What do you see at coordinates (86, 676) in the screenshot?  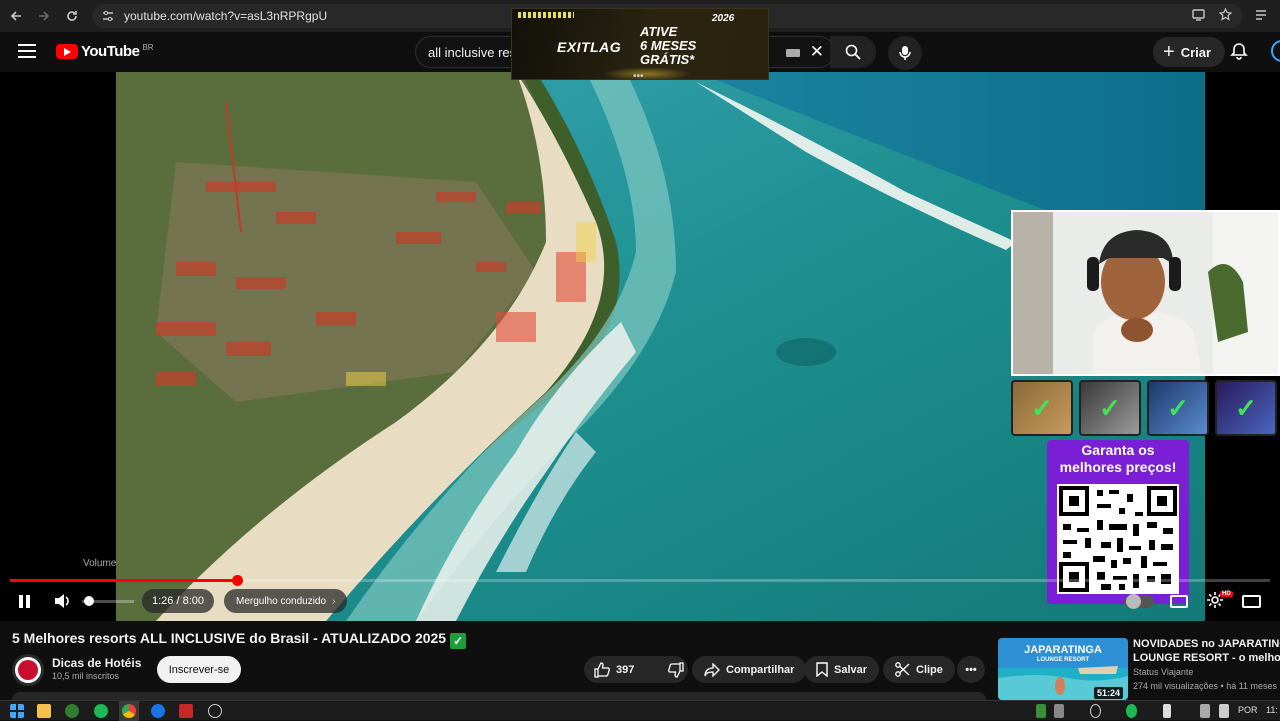 I see `subscriber-count: 10,5 mil inscritos` at bounding box center [86, 676].